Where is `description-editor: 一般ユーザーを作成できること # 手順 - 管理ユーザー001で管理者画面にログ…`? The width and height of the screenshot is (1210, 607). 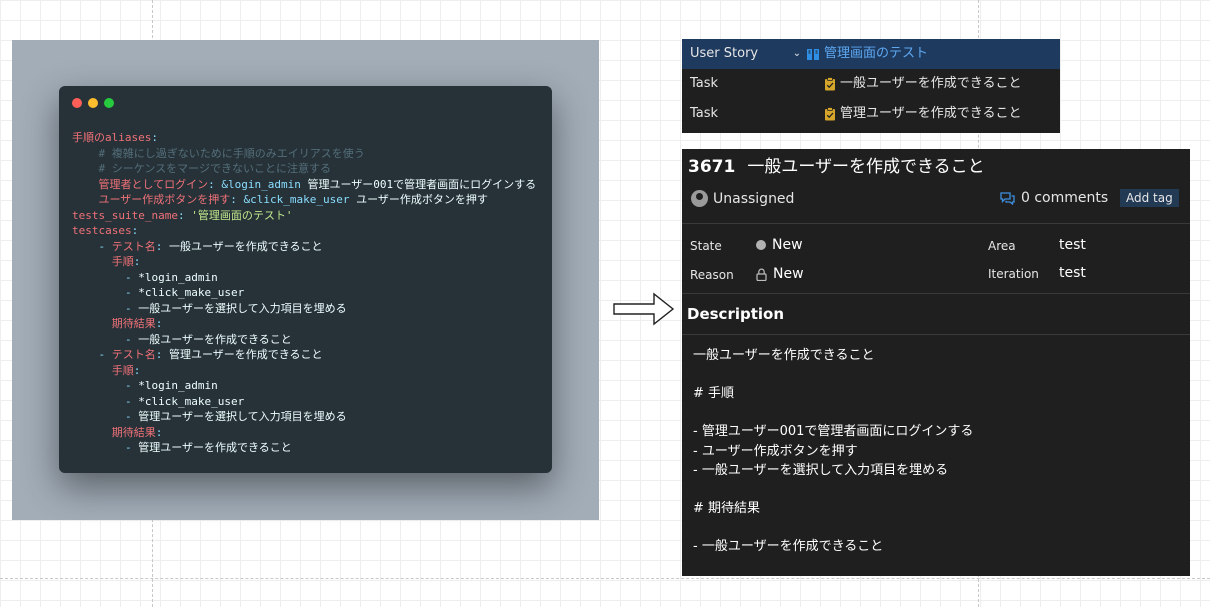
description-editor: 一般ユーザーを作成できること # 手順 - 管理ユーザー001で管理者画面にログ… is located at coordinates (833, 451).